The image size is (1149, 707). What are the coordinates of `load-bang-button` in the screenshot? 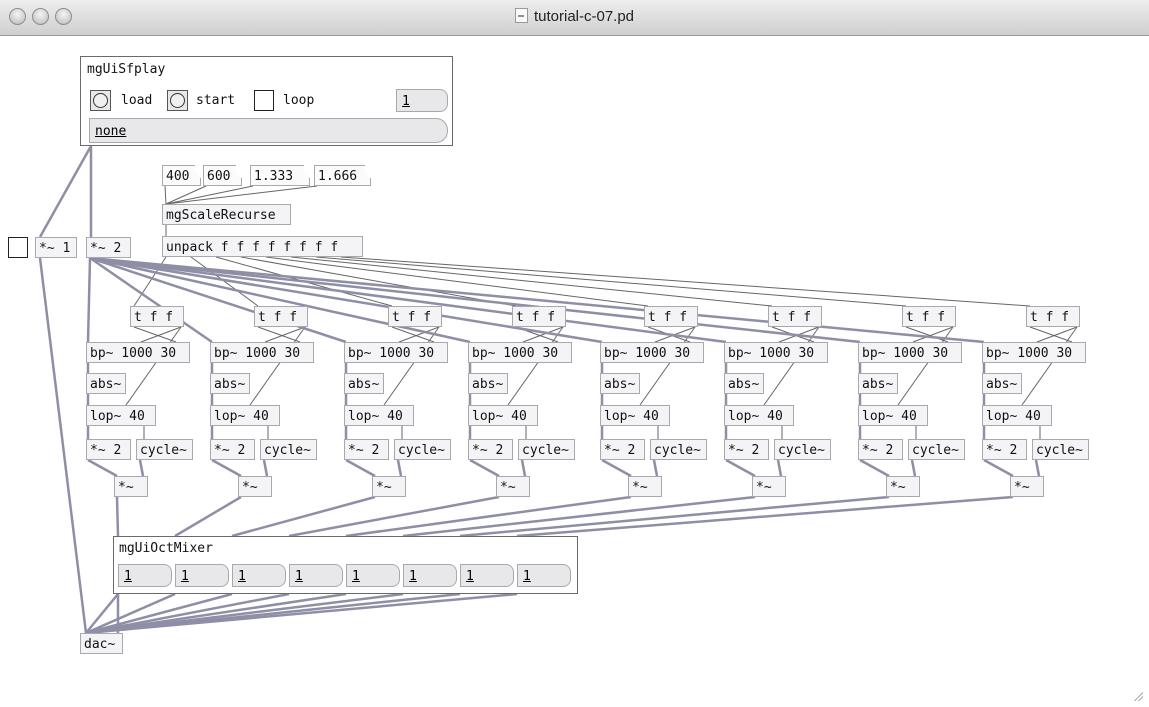 It's located at (100, 100).